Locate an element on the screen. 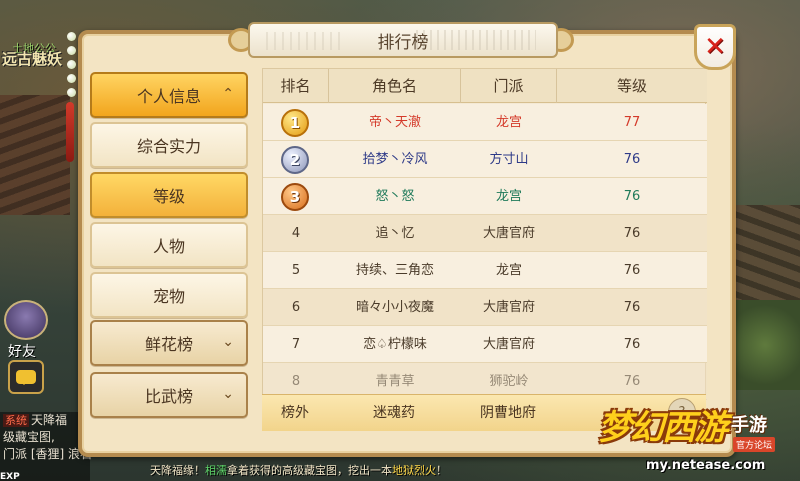 The width and height of the screenshot is (800, 481). ticker-item-name: 地狱烈火 is located at coordinates (414, 470).